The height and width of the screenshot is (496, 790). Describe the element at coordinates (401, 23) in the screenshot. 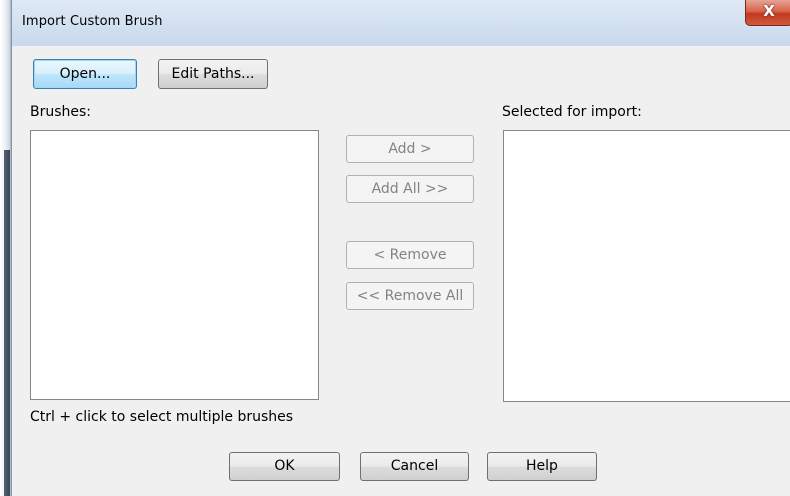

I see `title-bar: Import Custom Brush X` at that location.